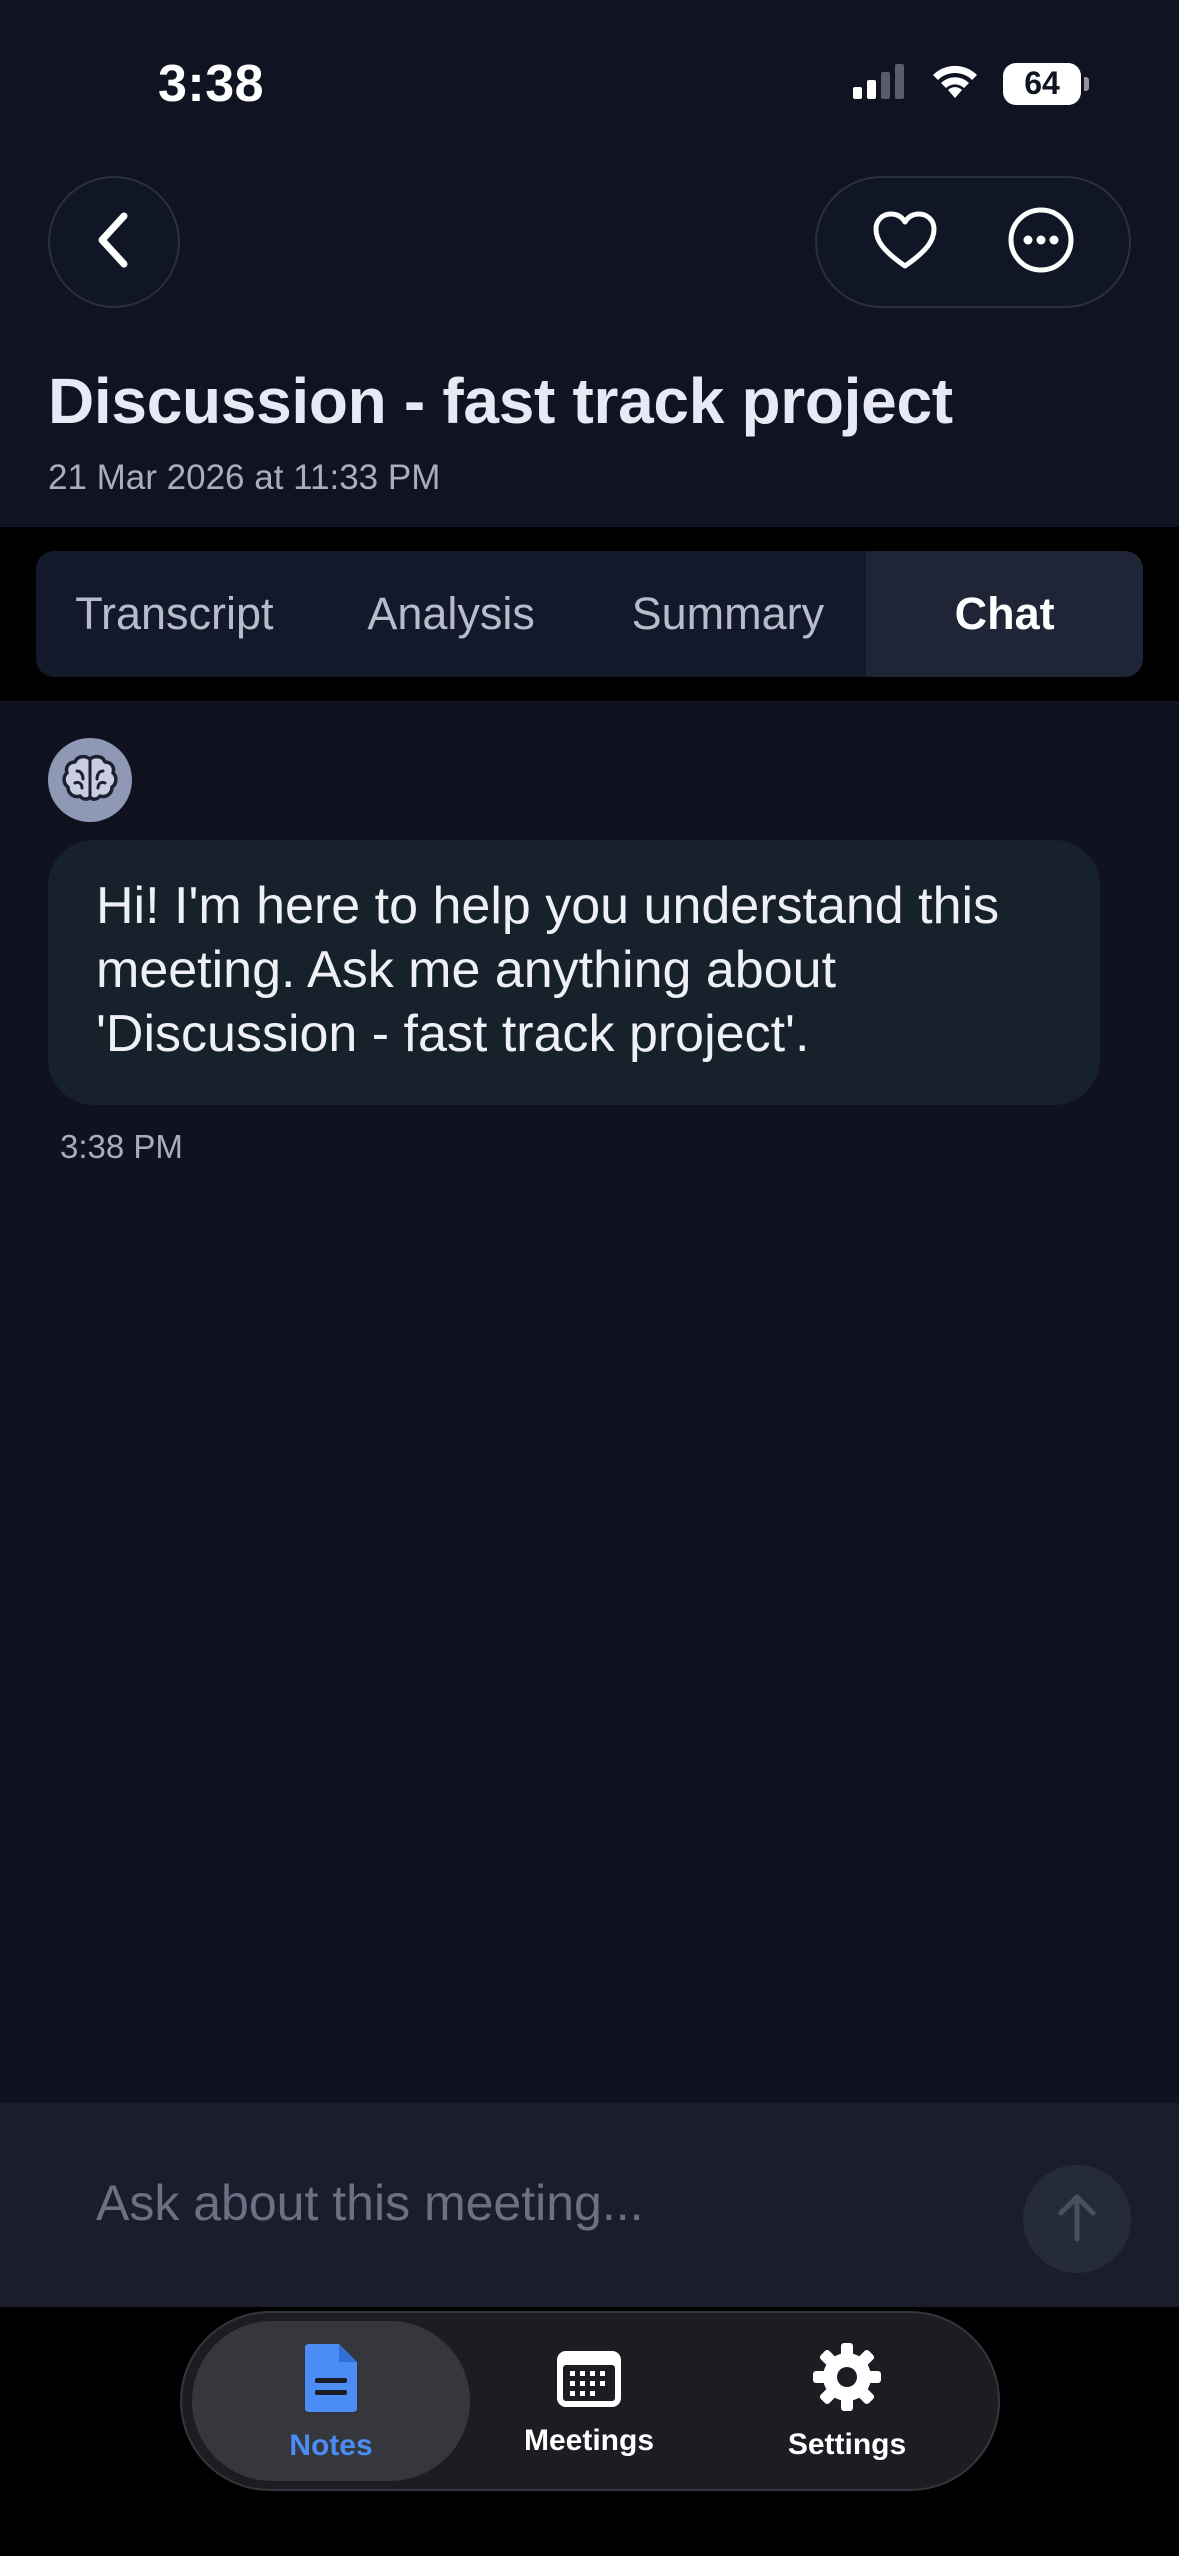 The image size is (1179, 2556). Describe the element at coordinates (880, 83) in the screenshot. I see `signal-icon` at that location.